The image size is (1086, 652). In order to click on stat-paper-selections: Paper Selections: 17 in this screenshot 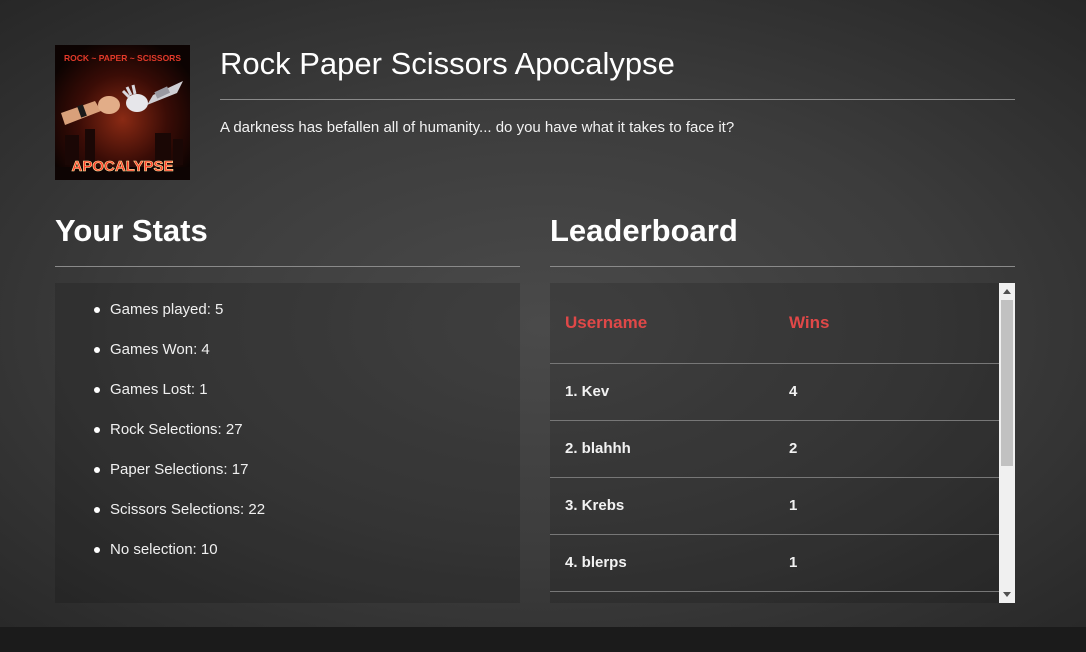, I will do `click(179, 481)`.